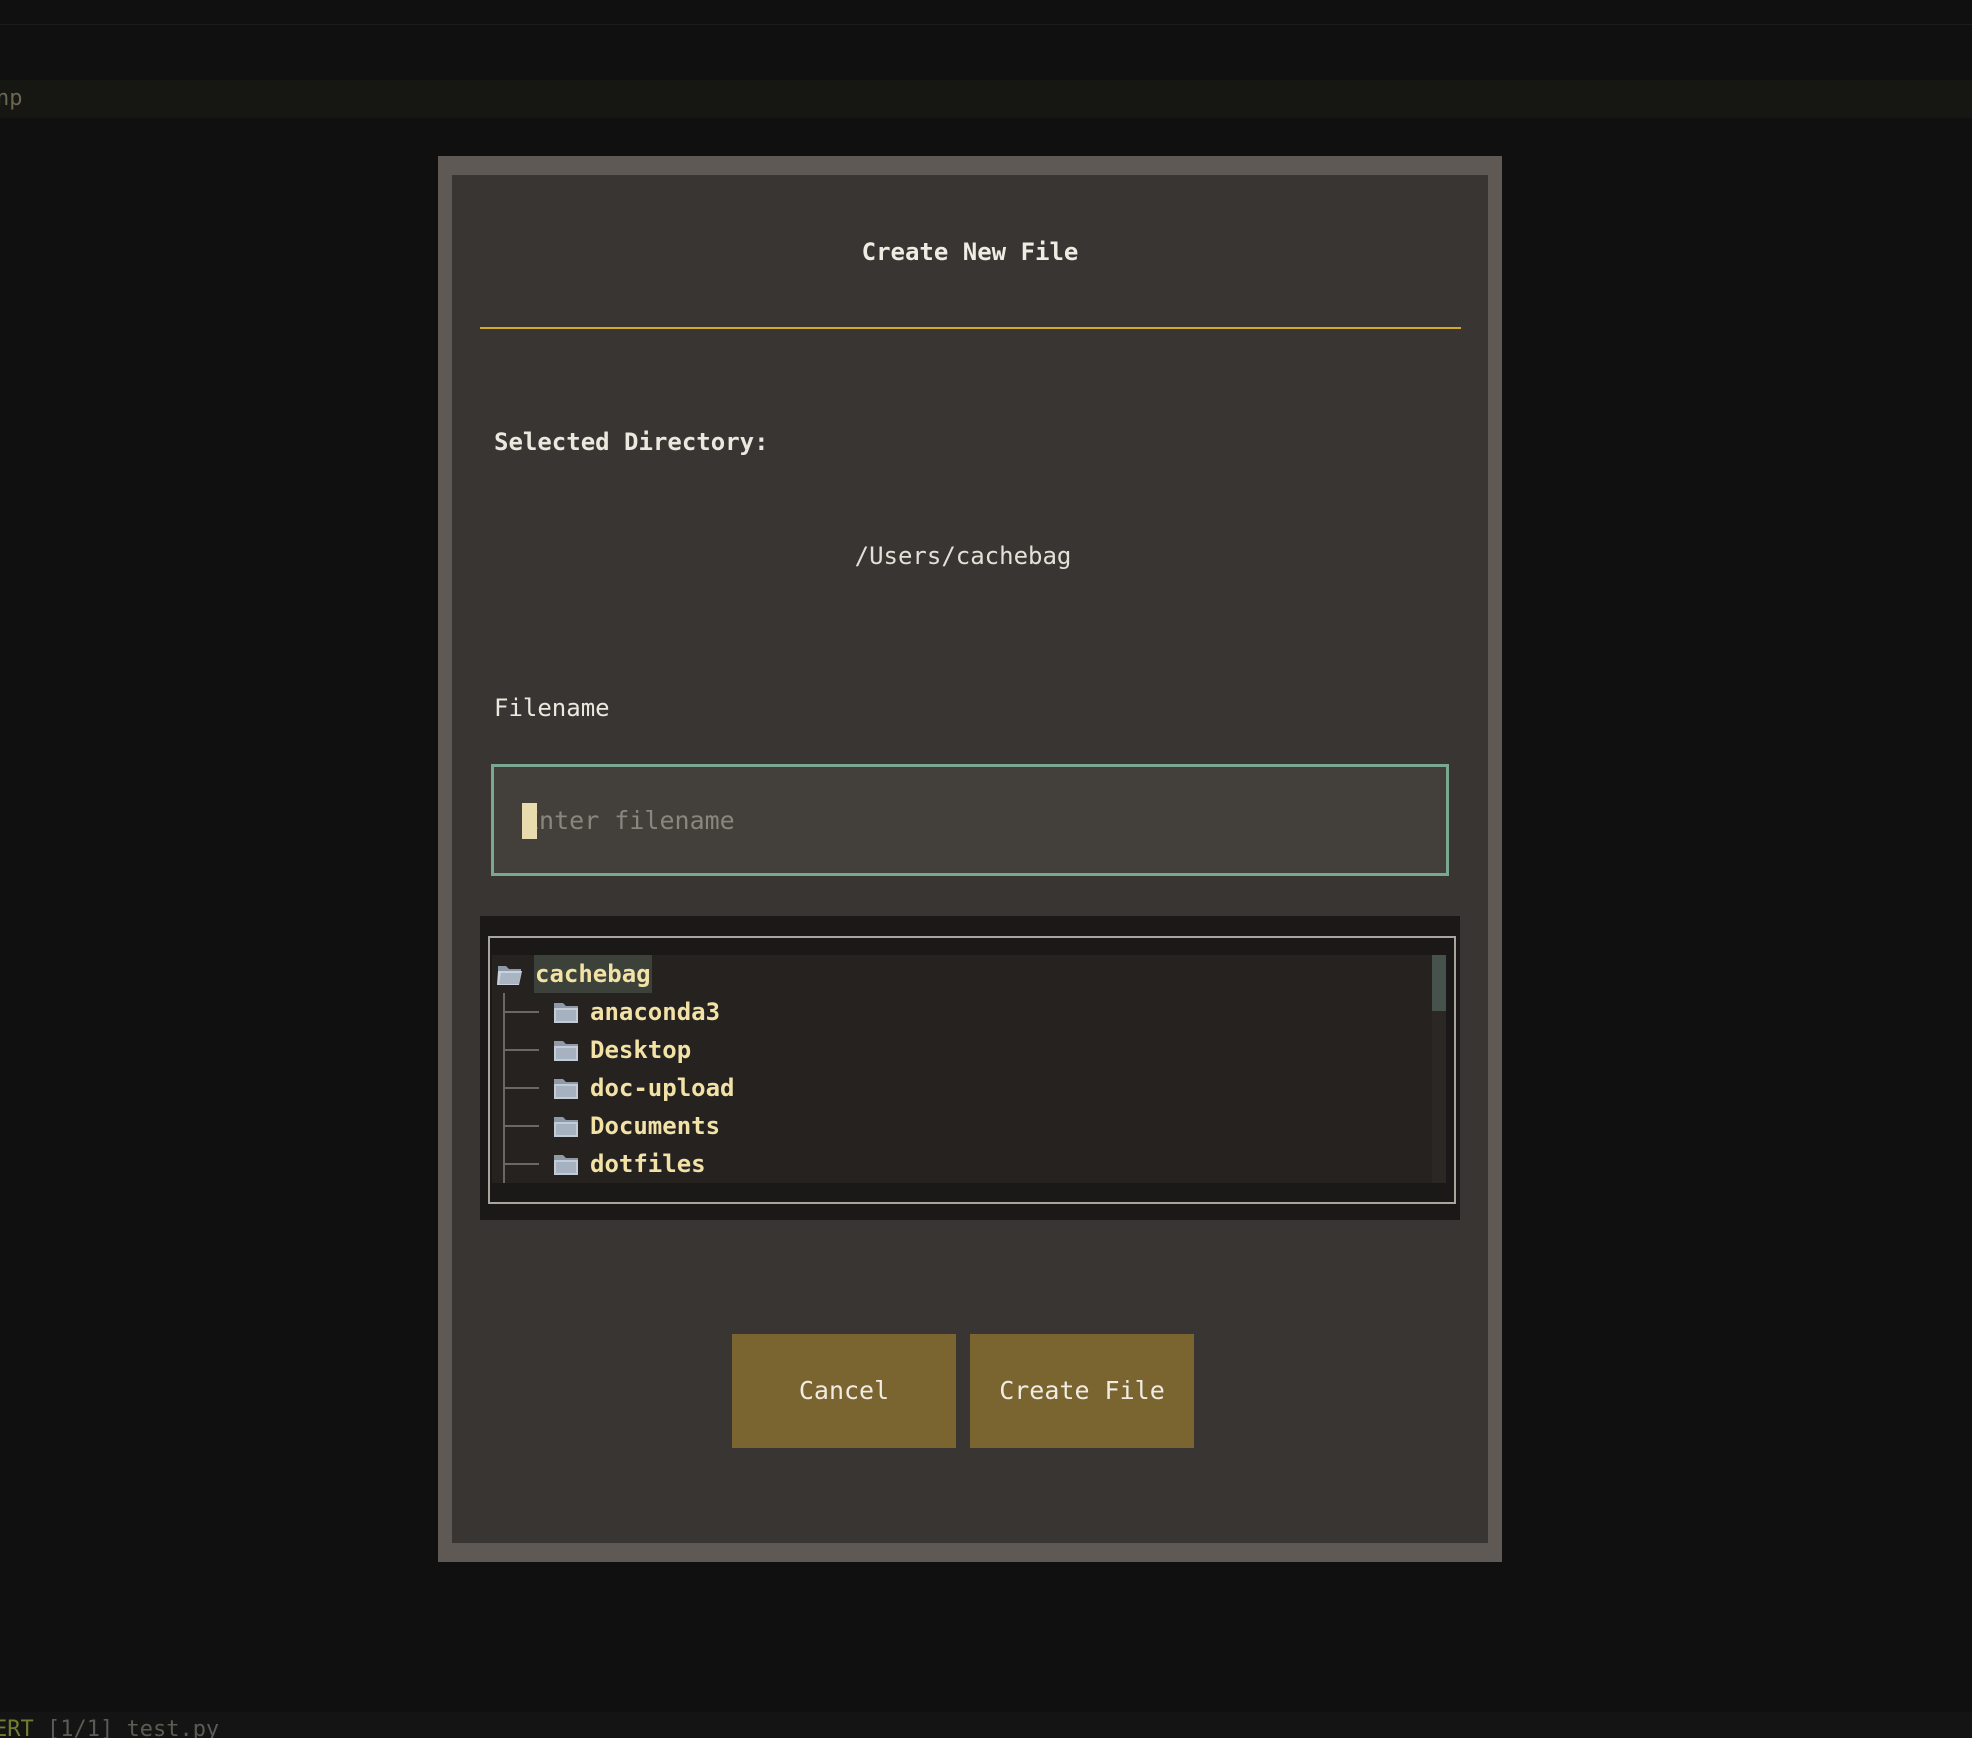 The width and height of the screenshot is (1972, 1738). What do you see at coordinates (529, 821) in the screenshot?
I see `text-cursor` at bounding box center [529, 821].